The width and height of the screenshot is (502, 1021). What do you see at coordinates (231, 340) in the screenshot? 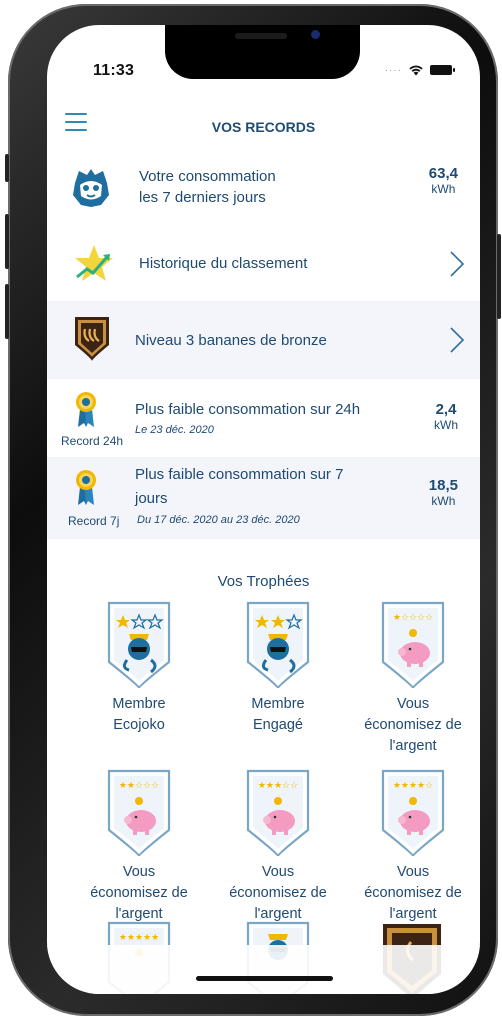
I see `level-label: Niveau 3 bananes de bronze` at bounding box center [231, 340].